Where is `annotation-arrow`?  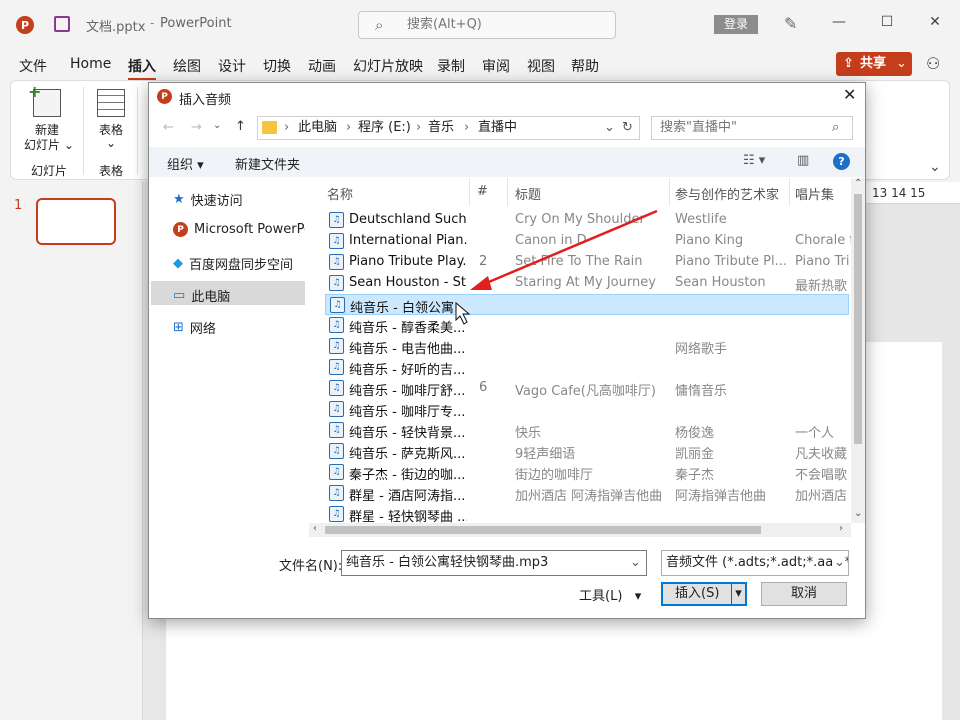
annotation-arrow is located at coordinates (556, 267).